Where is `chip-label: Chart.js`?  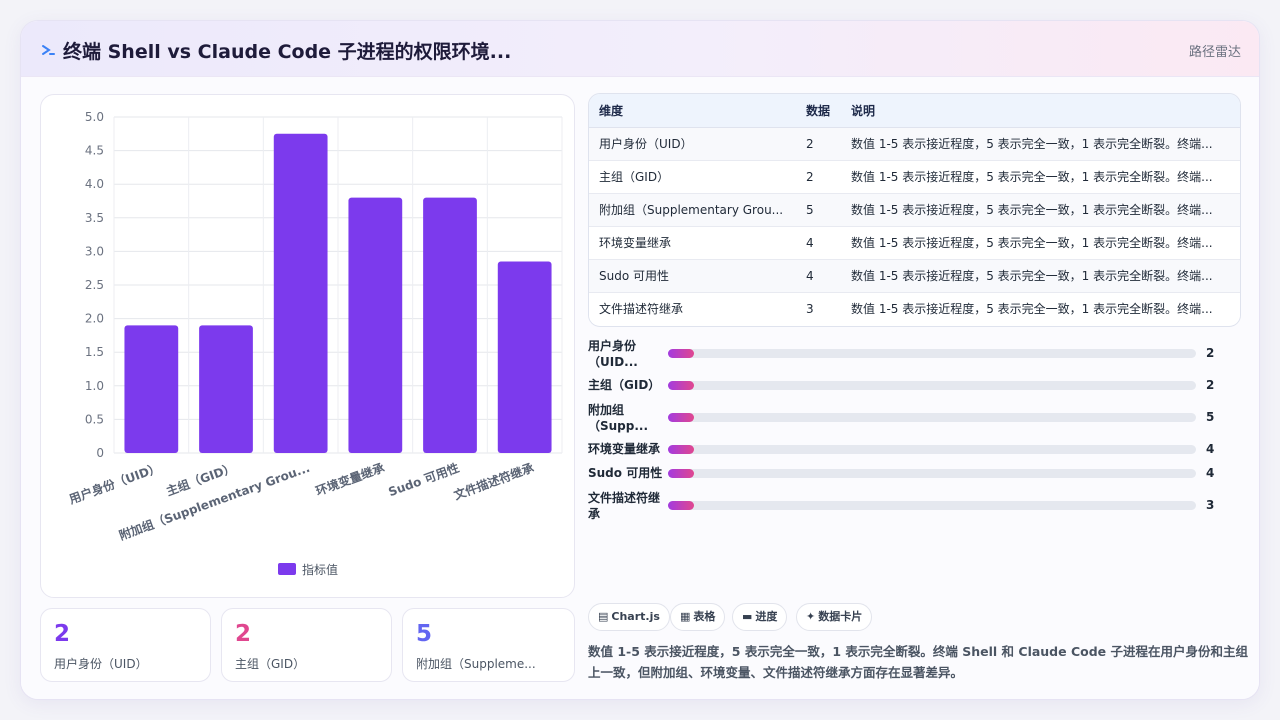 chip-label: Chart.js is located at coordinates (635, 616).